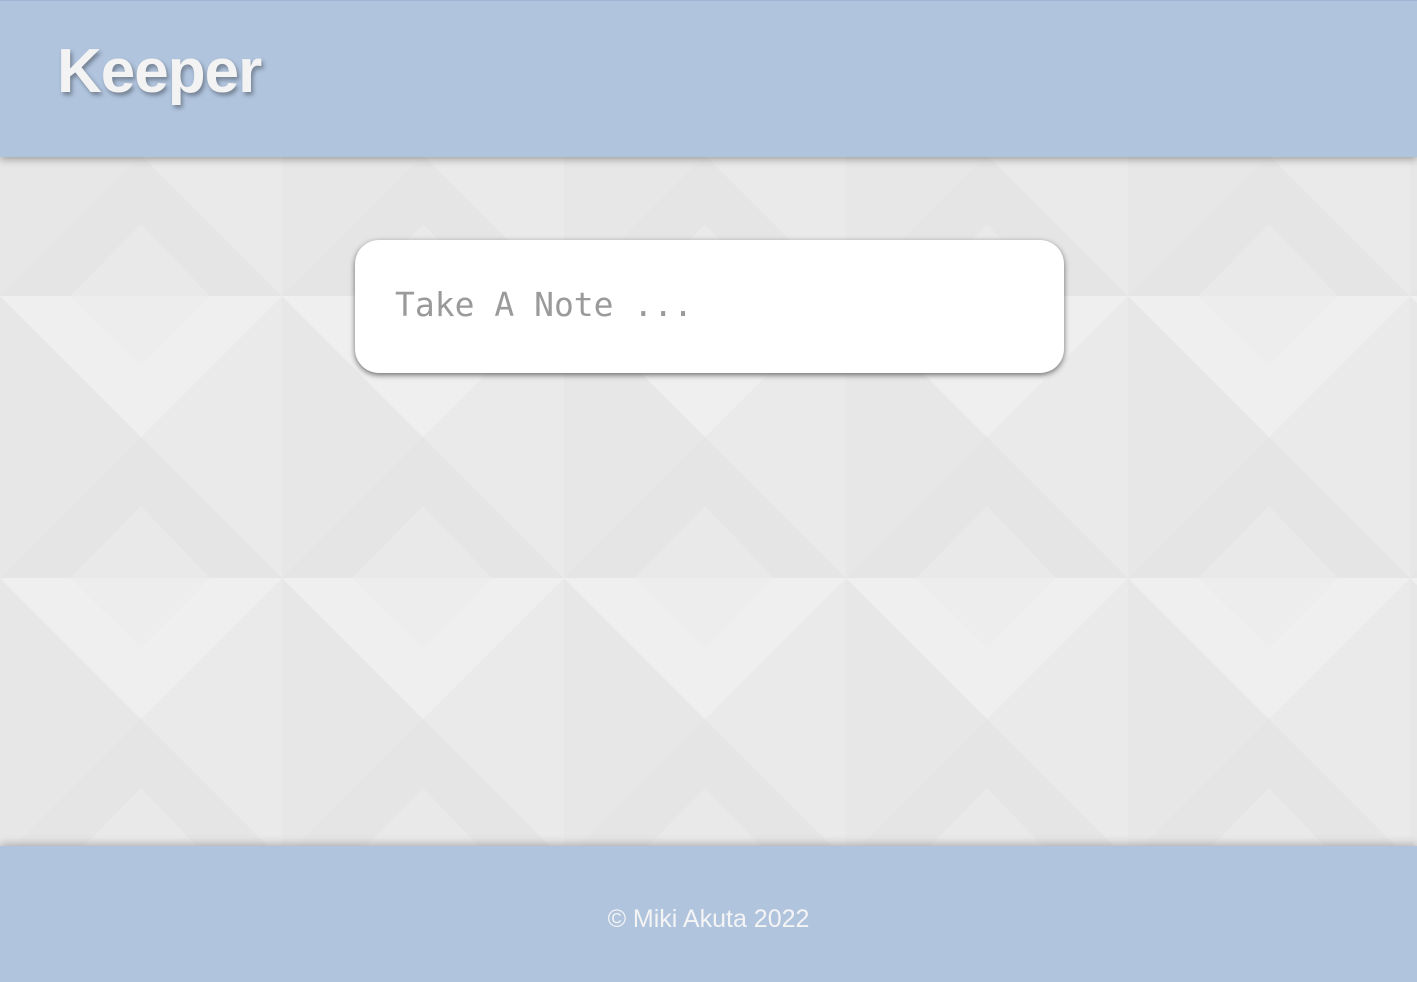 Image resolution: width=1417 pixels, height=982 pixels. I want to click on app-footer: © Miki Akuta 2022, so click(708, 914).